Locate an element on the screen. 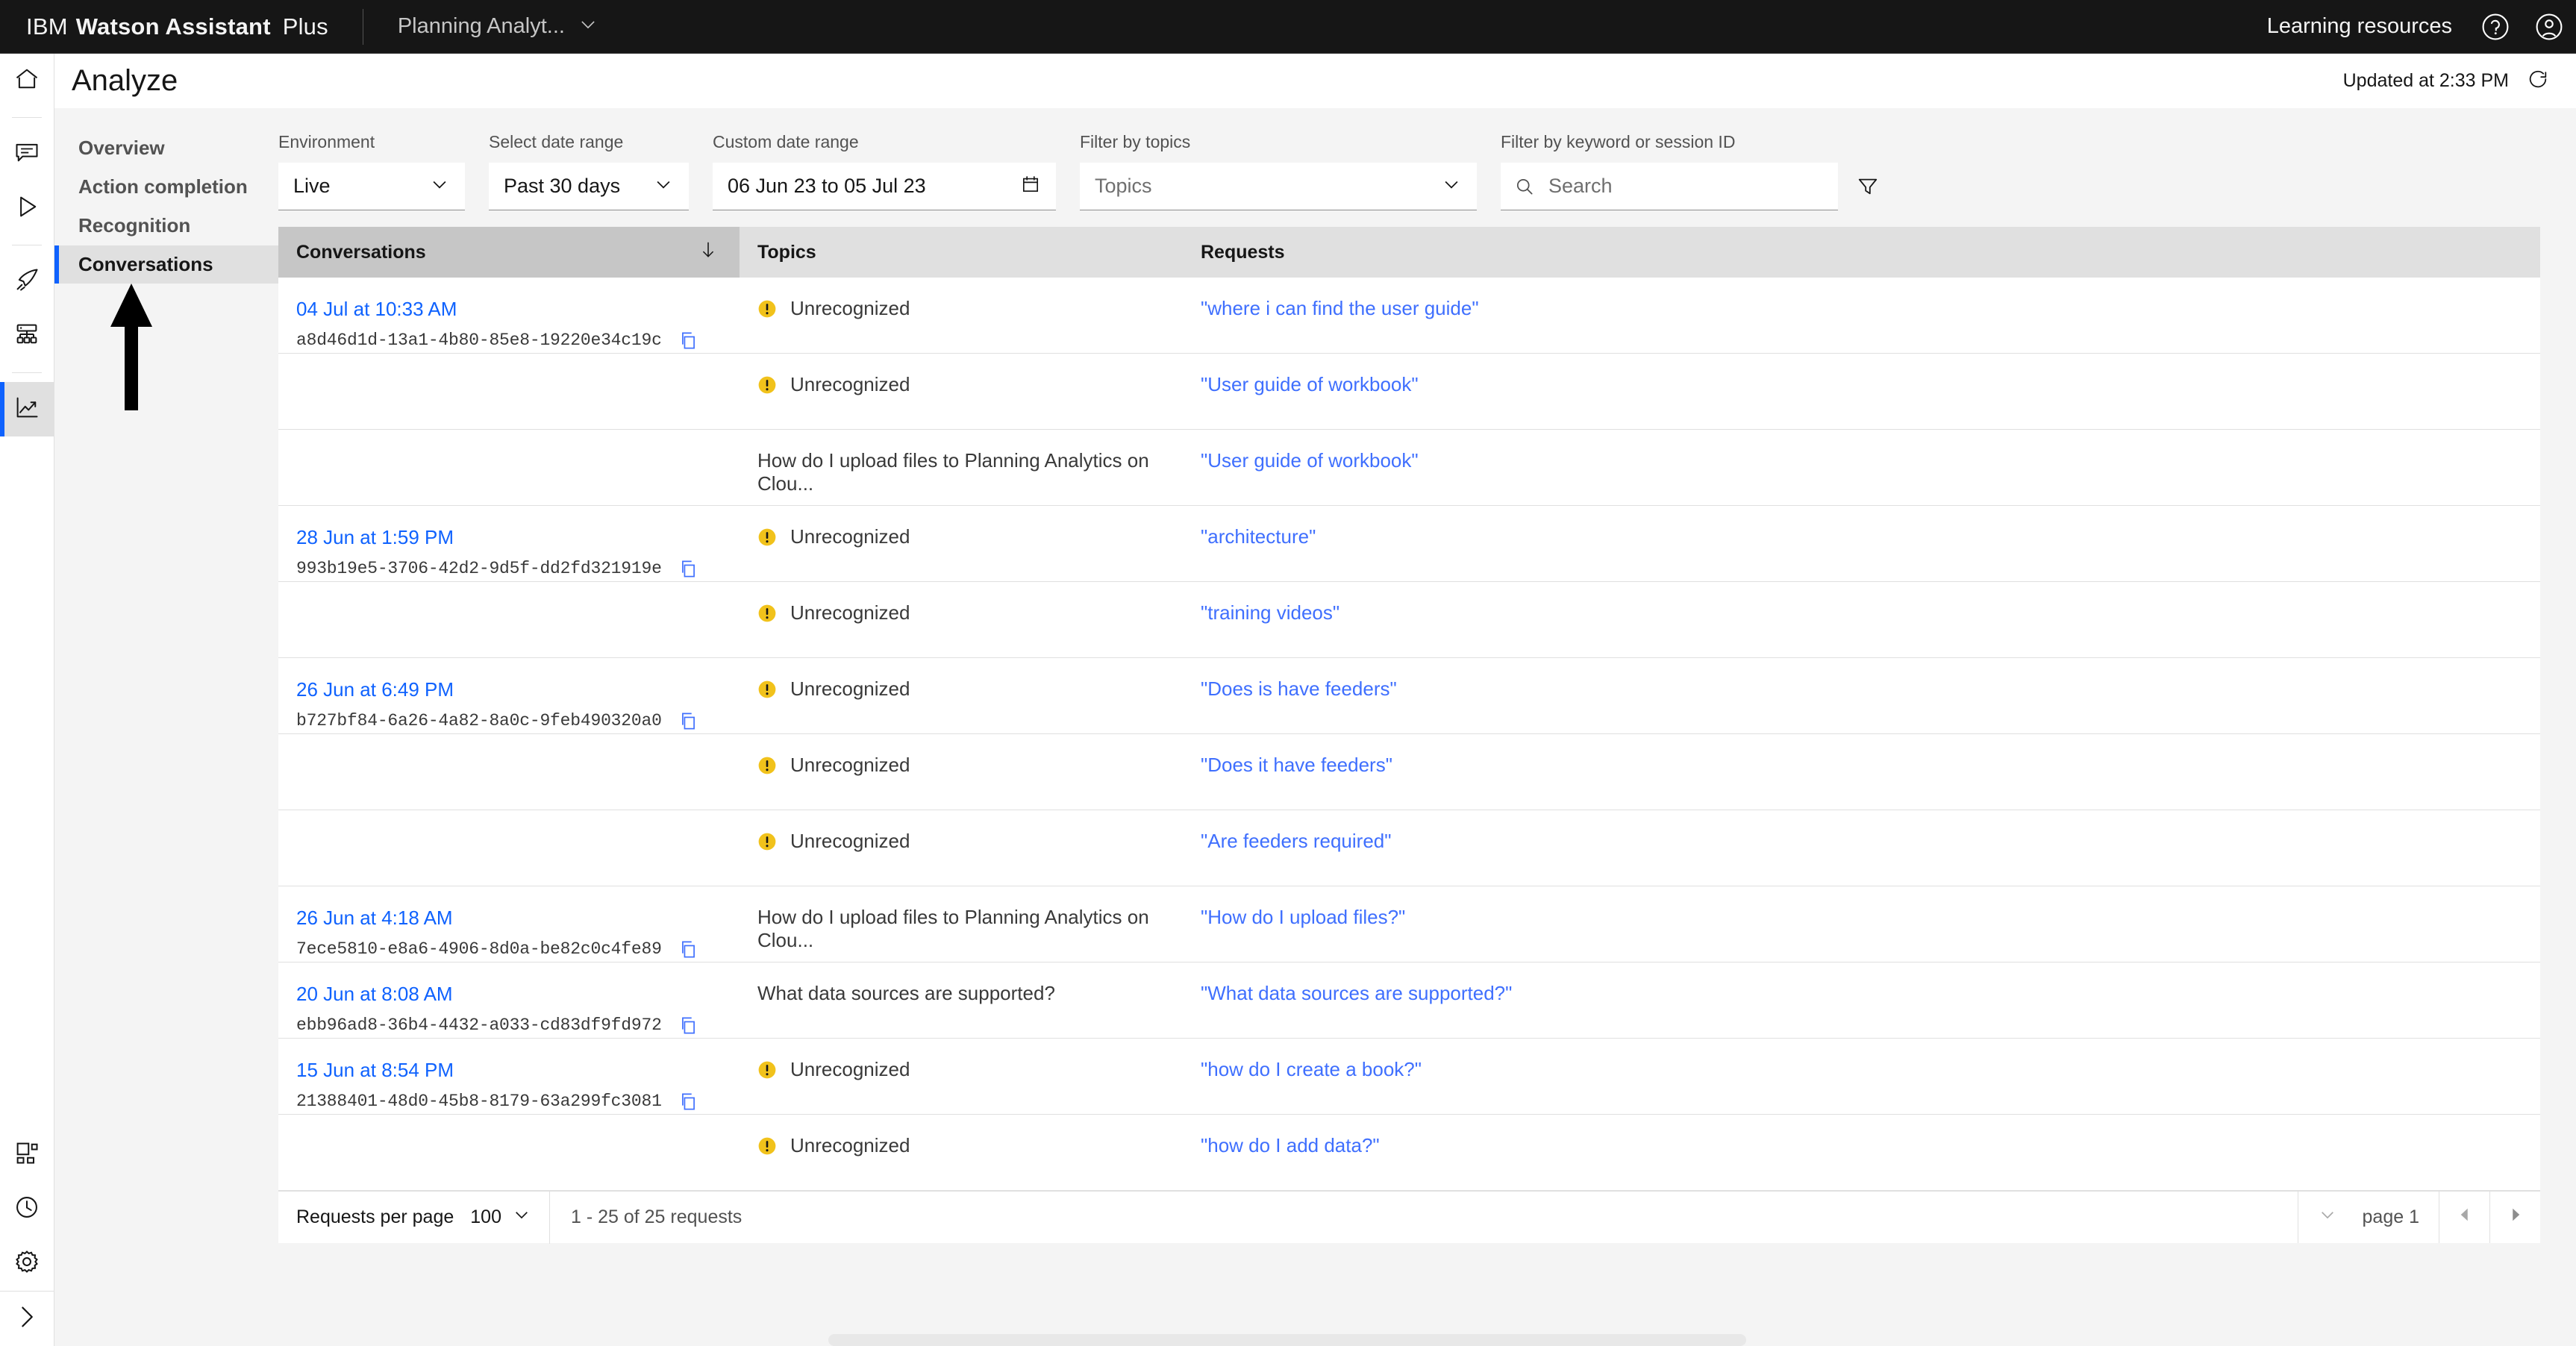 The image size is (2576, 1346). next-page-button is located at coordinates (2514, 1217).